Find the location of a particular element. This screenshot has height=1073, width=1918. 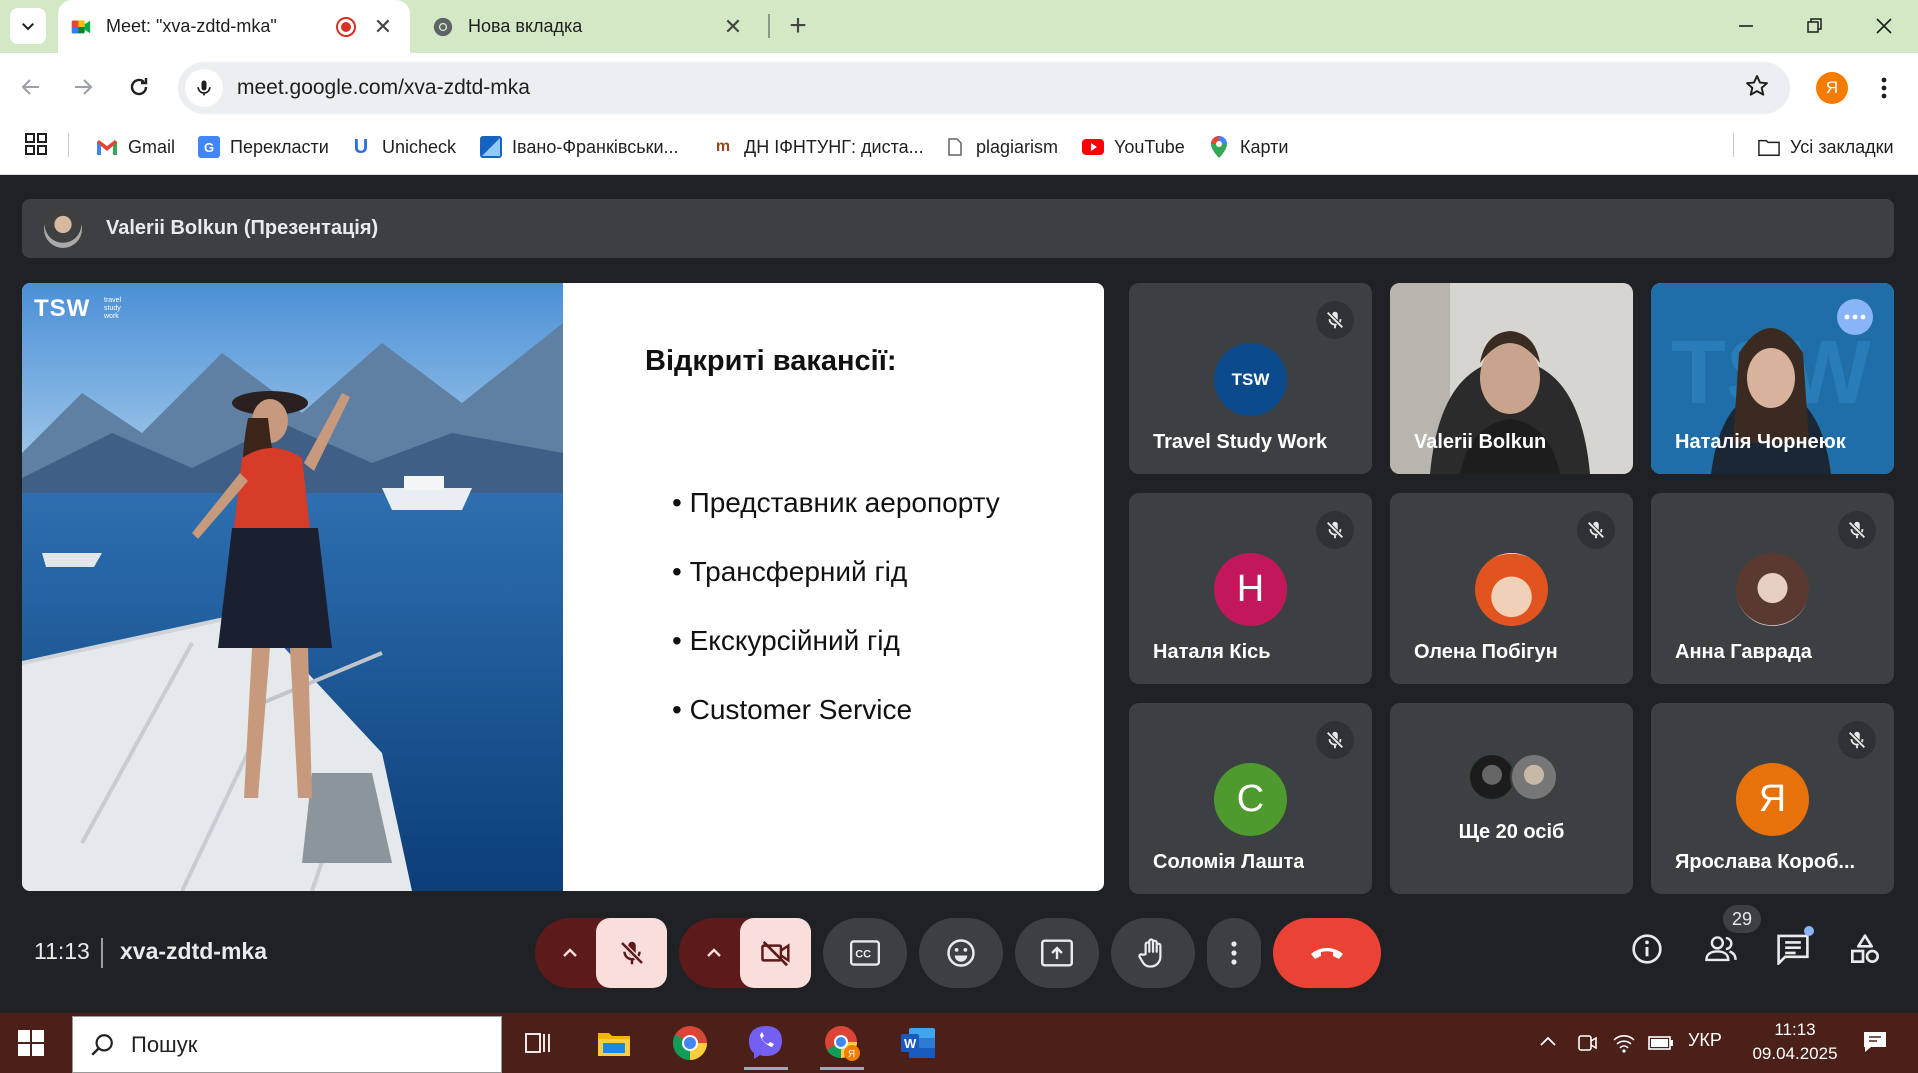

participant-tile: Анна Гаврада is located at coordinates (1772, 588).